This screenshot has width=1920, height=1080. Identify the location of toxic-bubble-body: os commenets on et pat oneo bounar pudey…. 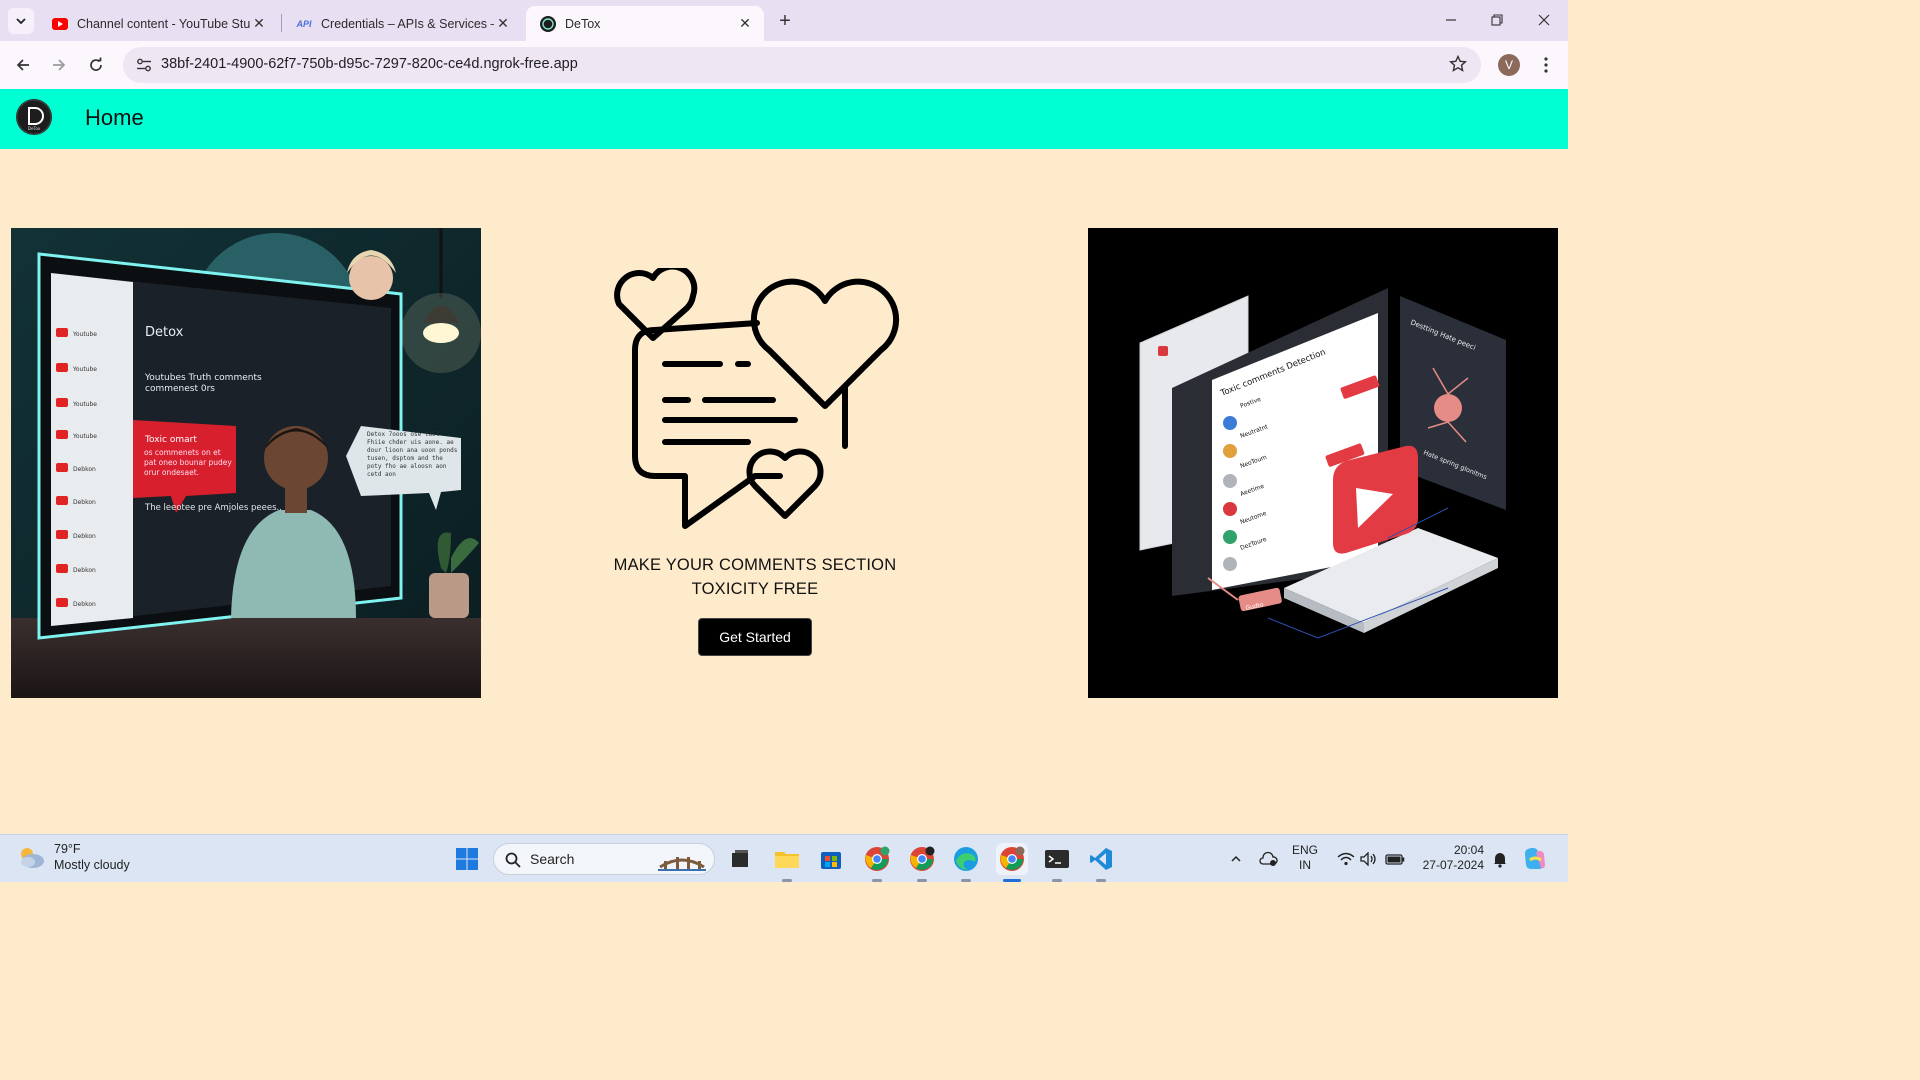
(188, 462).